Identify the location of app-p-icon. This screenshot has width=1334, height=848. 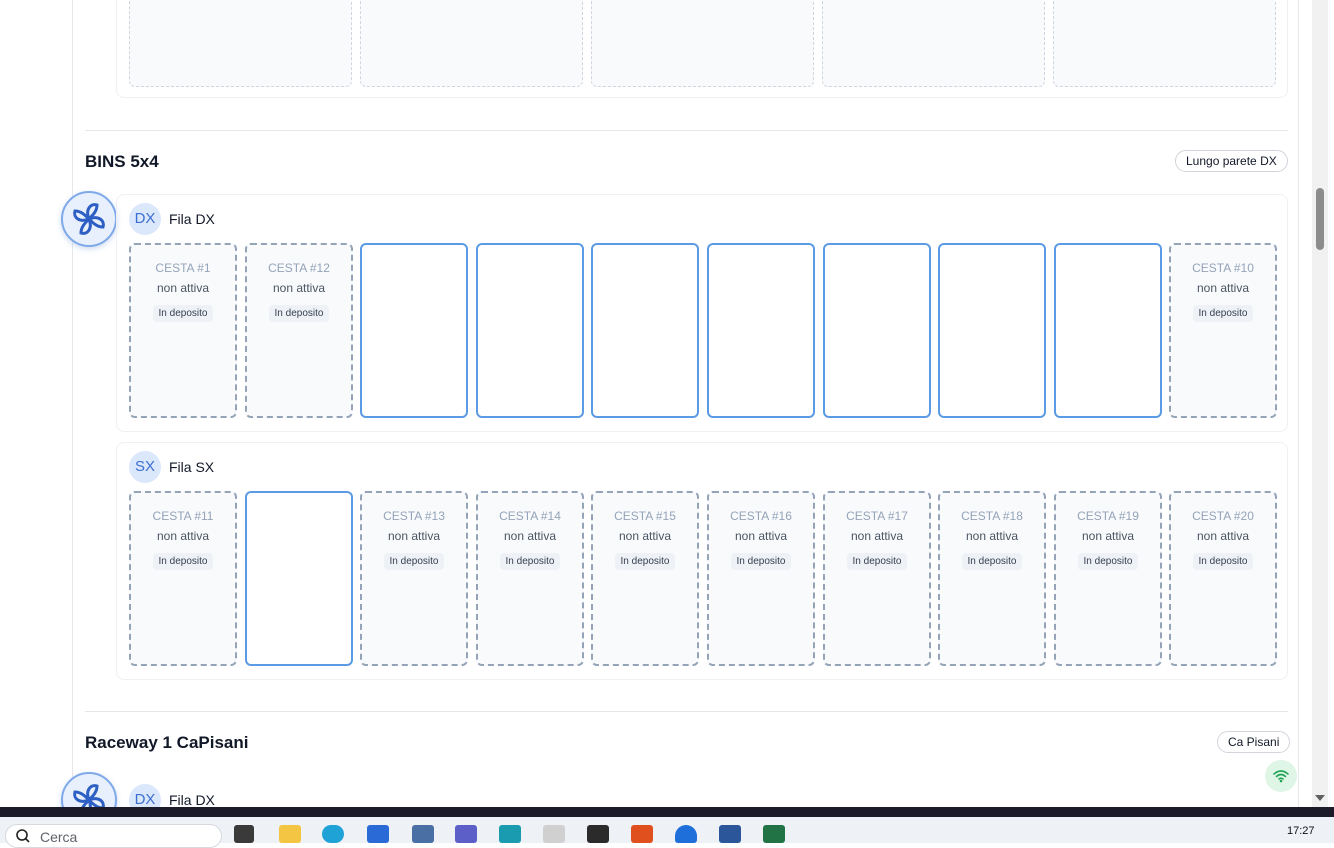
(598, 834).